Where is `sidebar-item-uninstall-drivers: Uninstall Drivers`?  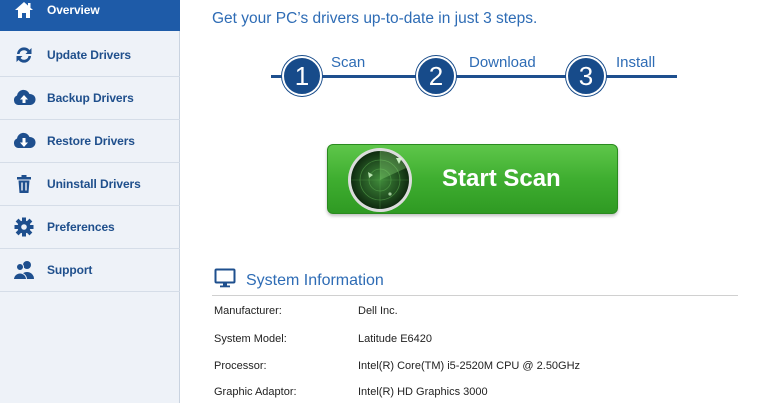
sidebar-item-uninstall-drivers: Uninstall Drivers is located at coordinates (90, 184).